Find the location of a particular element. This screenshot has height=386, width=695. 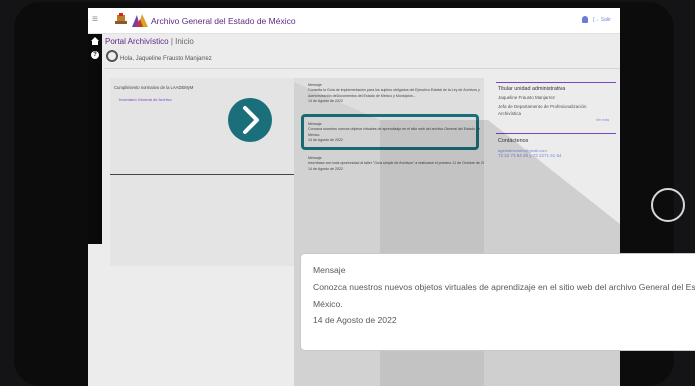

callout-label: Mensaje is located at coordinates (329, 270).